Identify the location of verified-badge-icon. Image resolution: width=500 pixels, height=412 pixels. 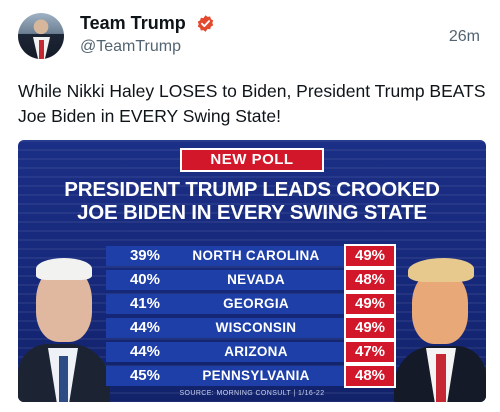
(205, 23).